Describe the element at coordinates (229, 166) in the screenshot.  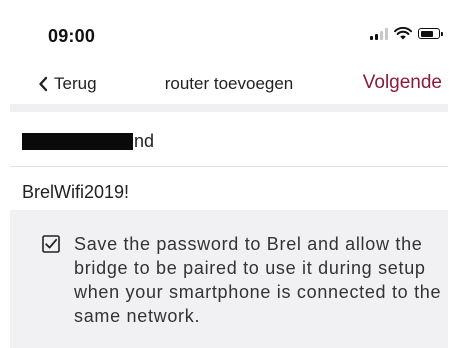
I see `field-divider` at that location.